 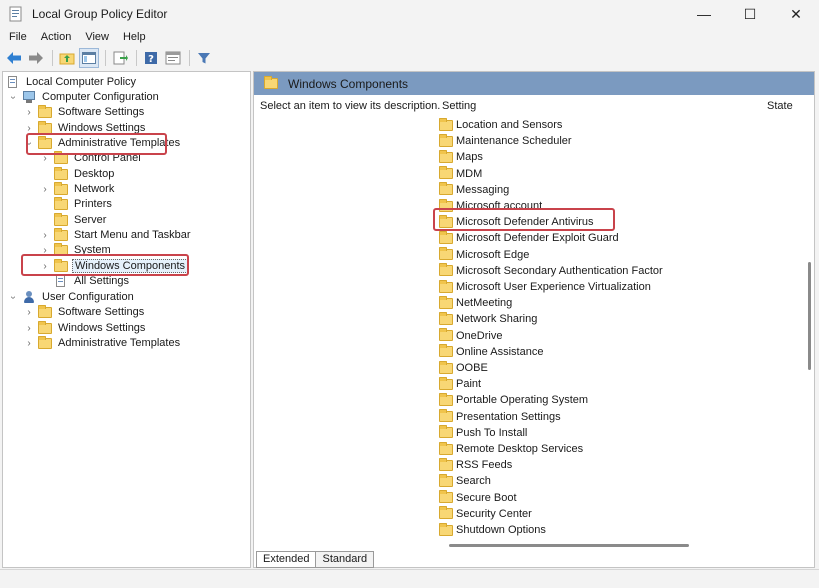 I want to click on close-button: ✕, so click(x=796, y=14).